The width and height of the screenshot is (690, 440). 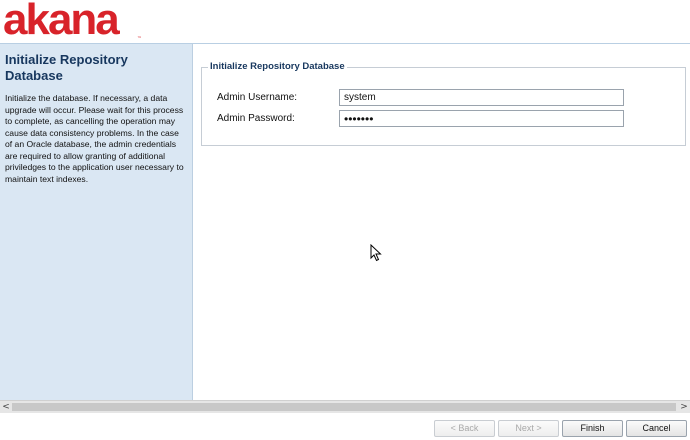 I want to click on admin-password-label: Admin Password:, so click(x=256, y=118).